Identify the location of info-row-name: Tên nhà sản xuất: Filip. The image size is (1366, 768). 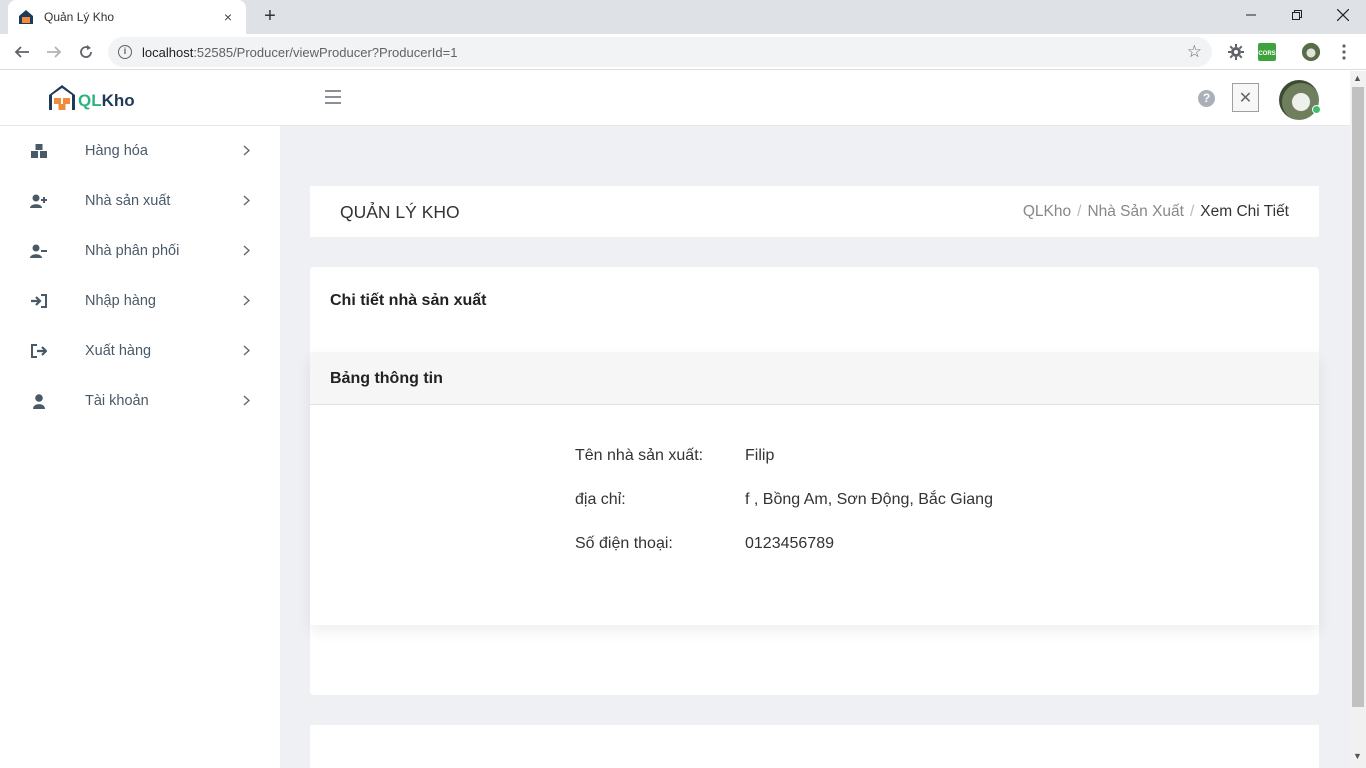
(674, 459).